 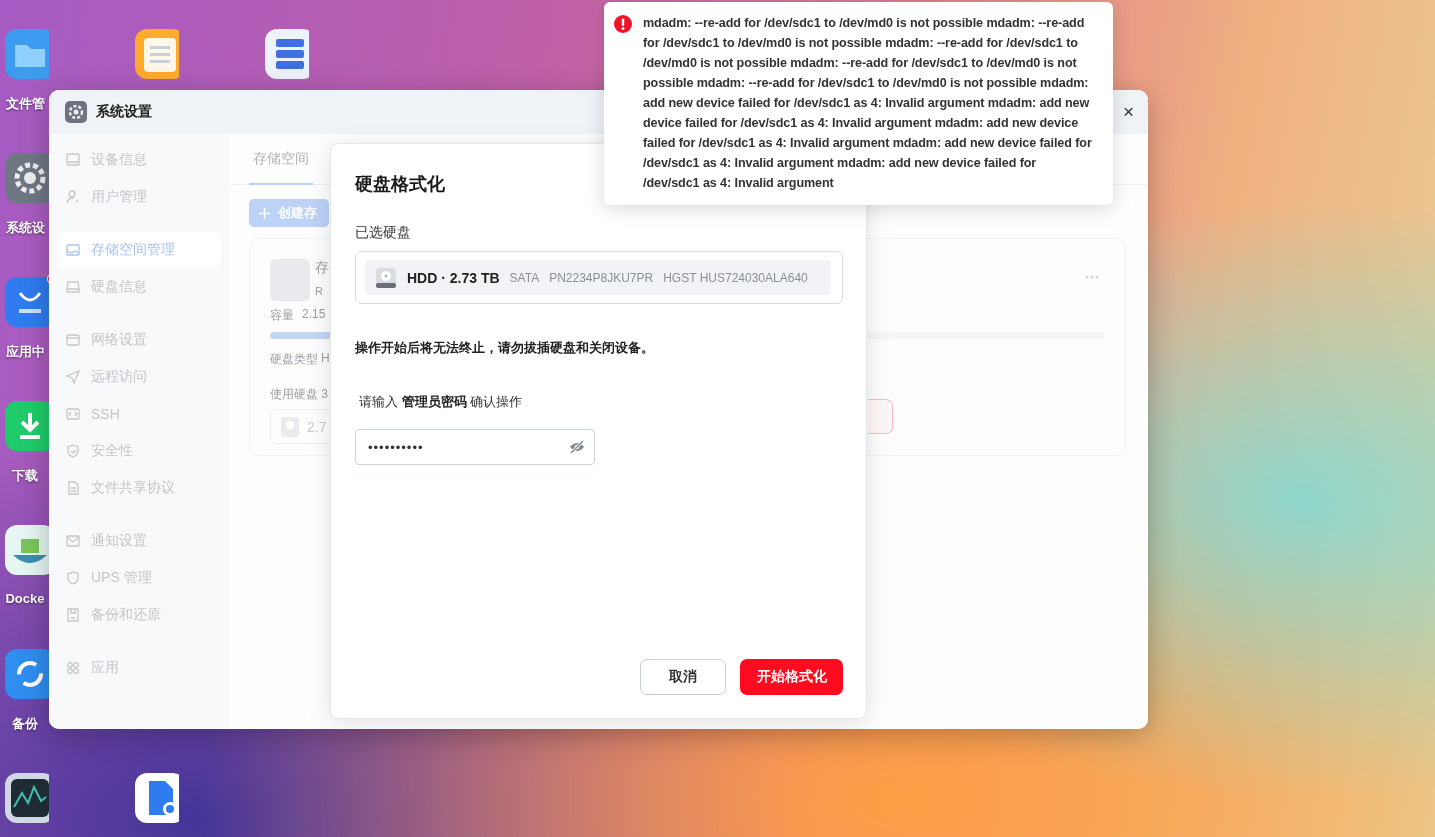 I want to click on app-label: 备份, so click(x=25, y=724).